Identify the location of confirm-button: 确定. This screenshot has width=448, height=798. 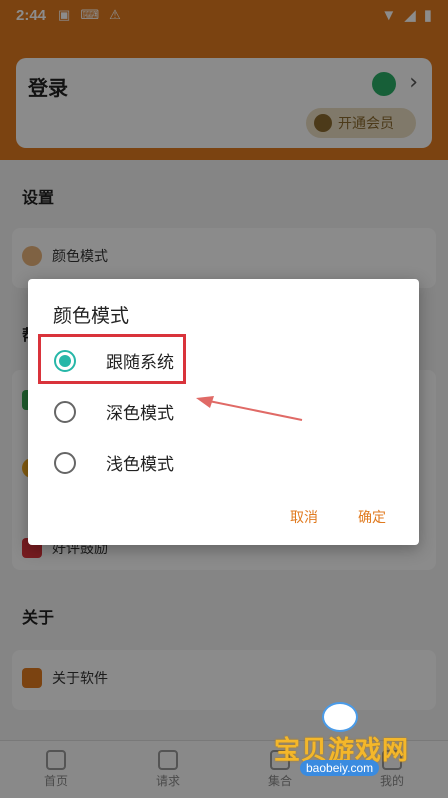
(372, 517).